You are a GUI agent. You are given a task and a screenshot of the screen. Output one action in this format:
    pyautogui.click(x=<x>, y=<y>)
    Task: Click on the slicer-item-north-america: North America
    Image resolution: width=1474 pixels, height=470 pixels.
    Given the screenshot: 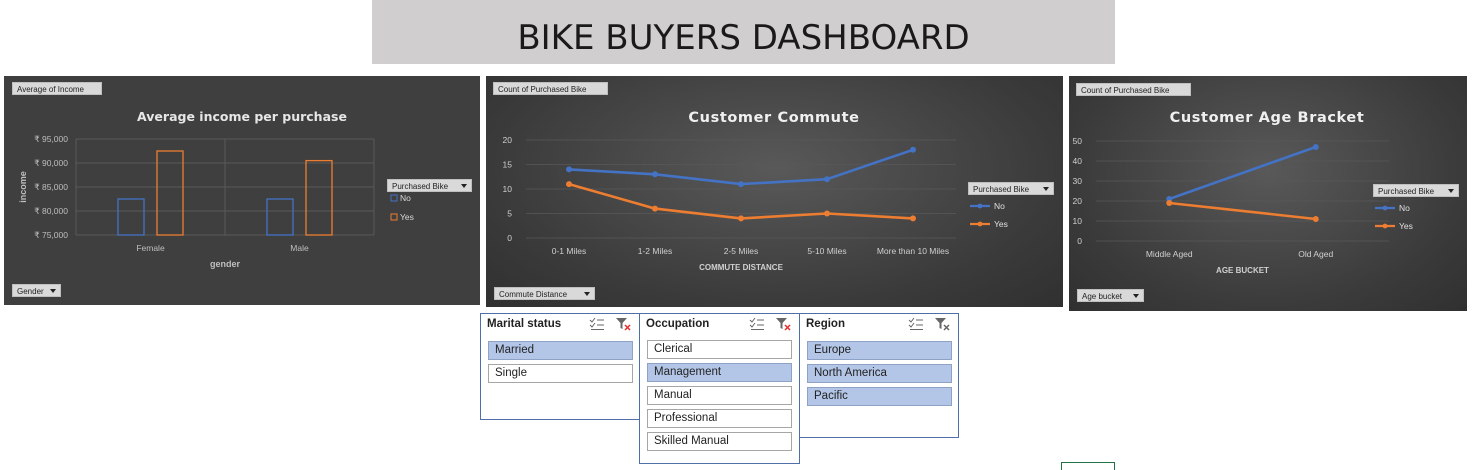 What is the action you would take?
    pyautogui.click(x=879, y=373)
    